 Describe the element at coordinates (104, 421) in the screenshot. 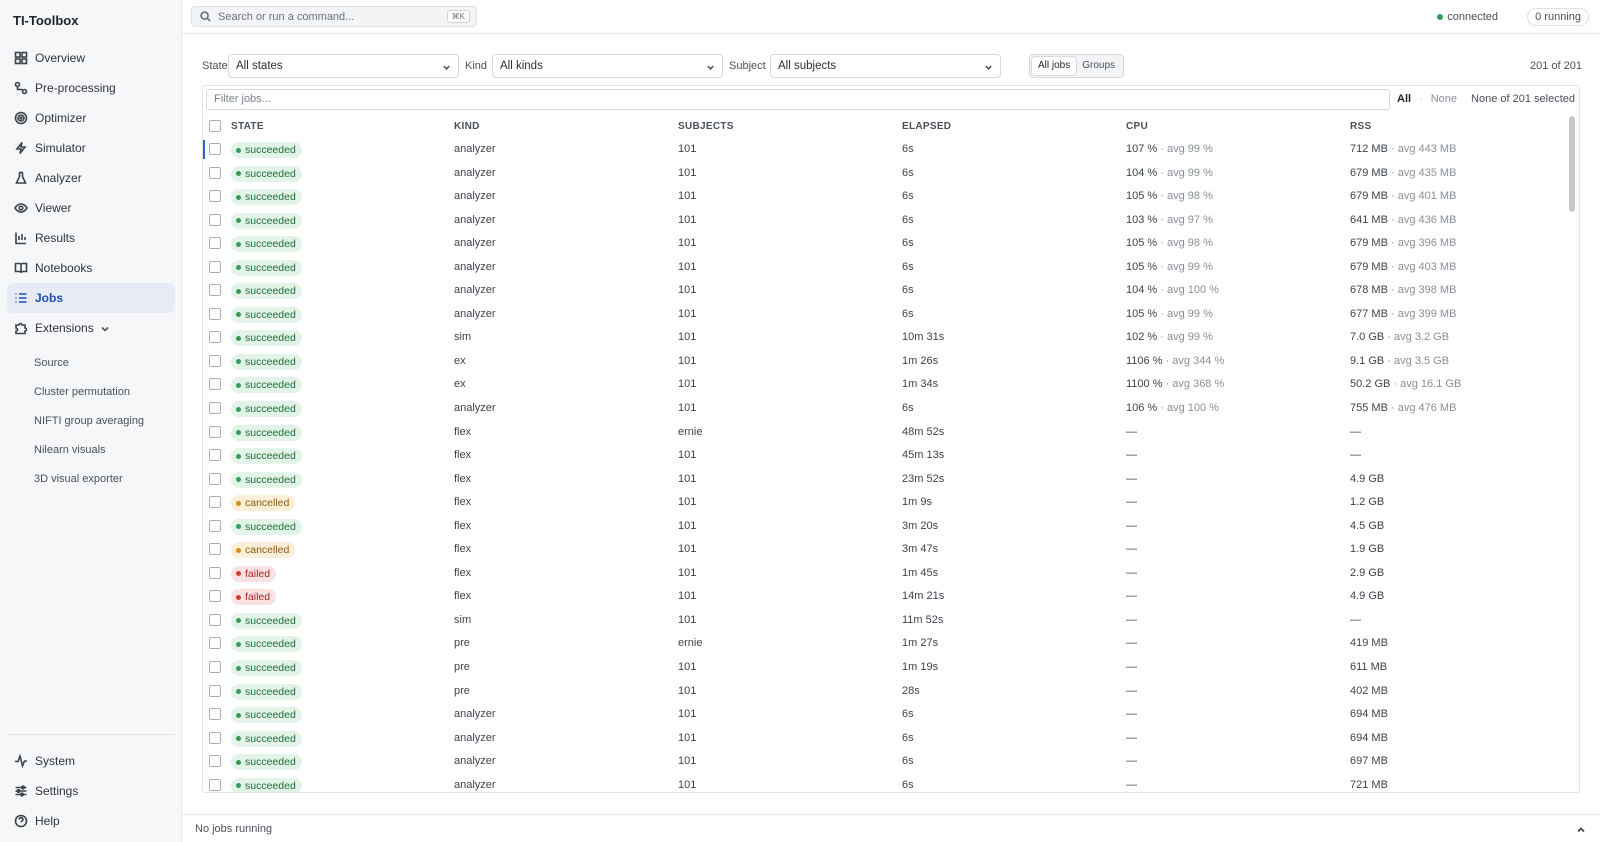

I see `extension-item-nifti-group-averaging: NIFTI group averaging` at that location.